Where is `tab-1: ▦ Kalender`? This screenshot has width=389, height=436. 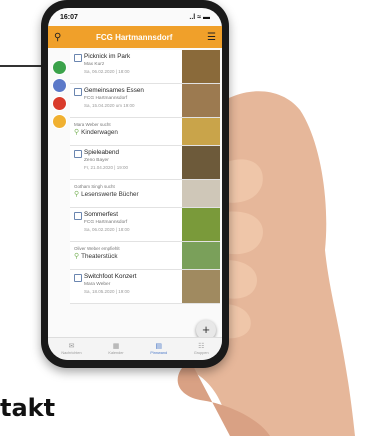
tab-1: ▦ Kalender is located at coordinates (115, 349).